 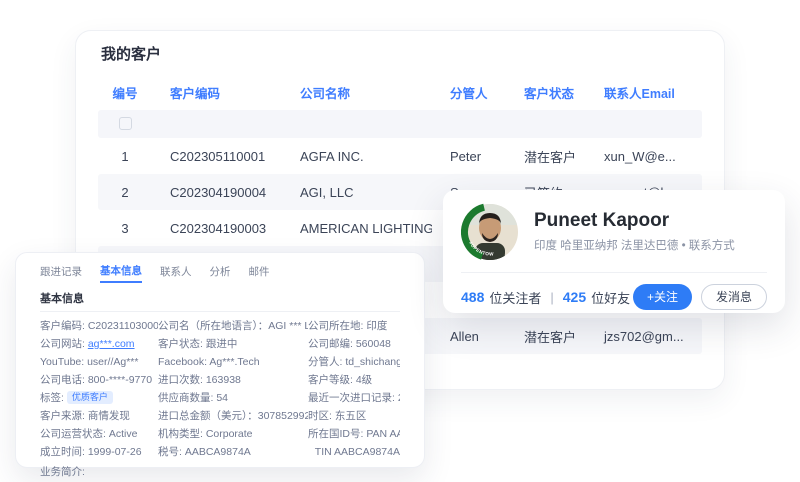 I want to click on profile-actions: +关注 发消息, so click(x=699, y=297).